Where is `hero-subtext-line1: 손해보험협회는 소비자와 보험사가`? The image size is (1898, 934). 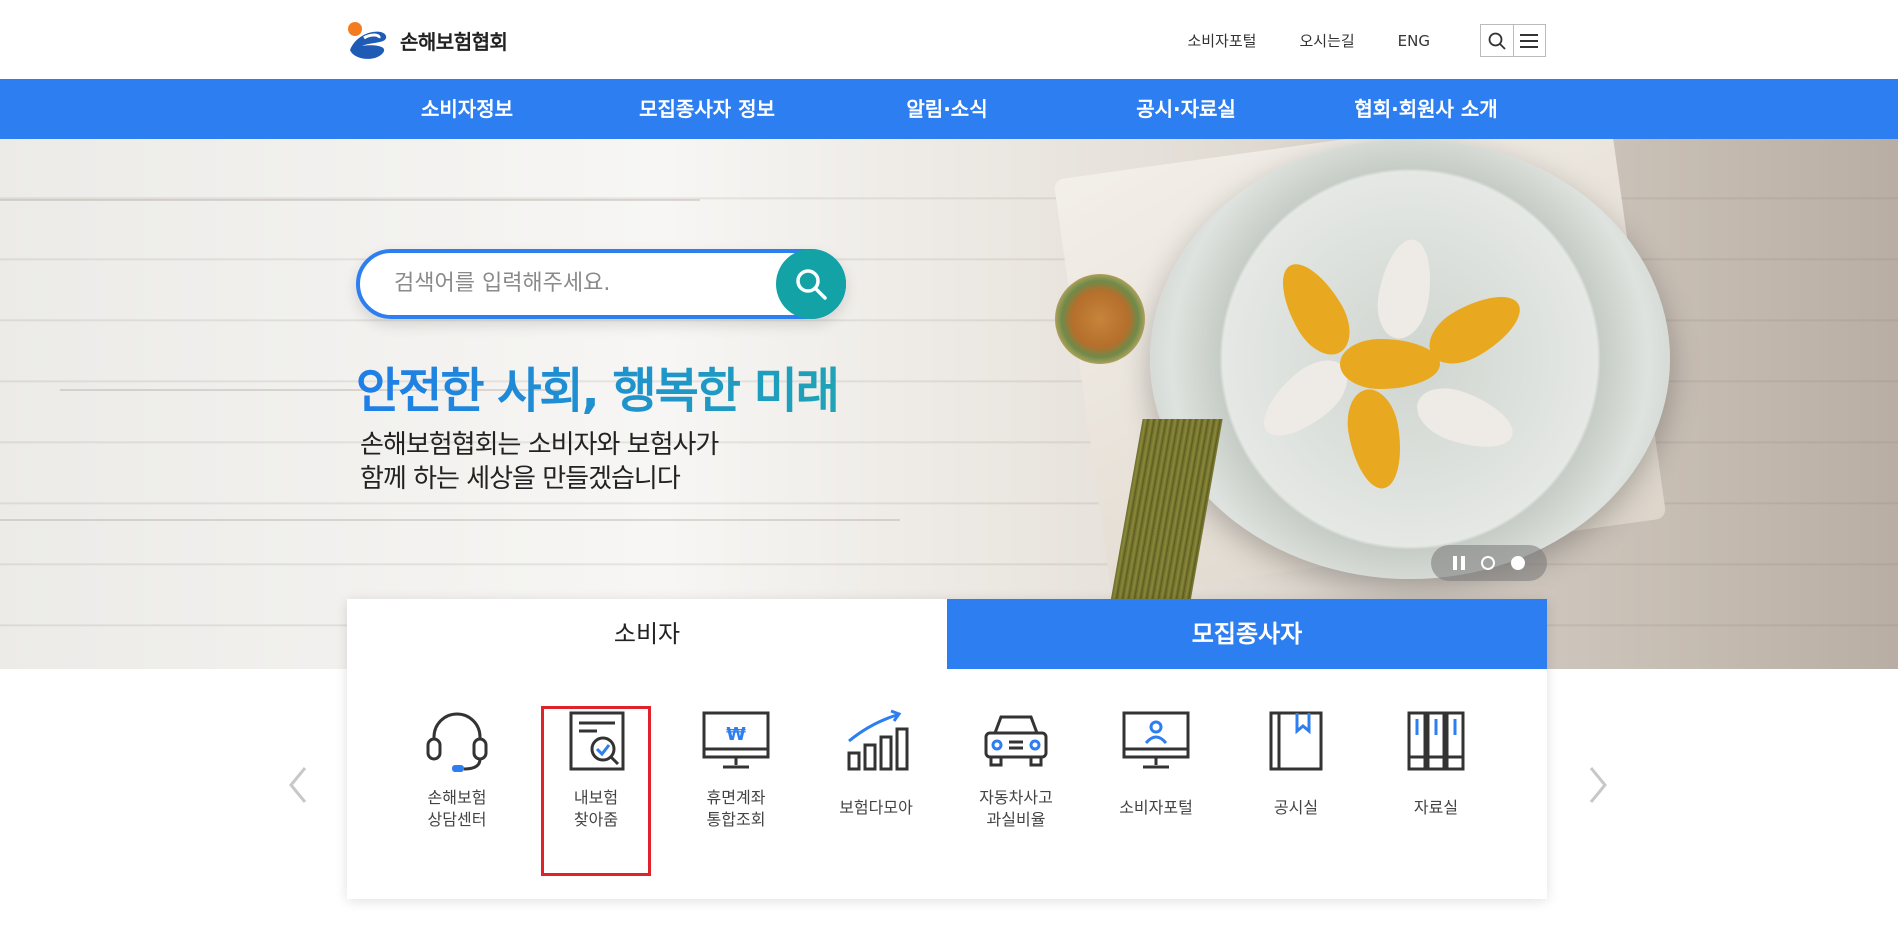 hero-subtext-line1: 손해보험협회는 소비자와 보험사가 is located at coordinates (539, 445).